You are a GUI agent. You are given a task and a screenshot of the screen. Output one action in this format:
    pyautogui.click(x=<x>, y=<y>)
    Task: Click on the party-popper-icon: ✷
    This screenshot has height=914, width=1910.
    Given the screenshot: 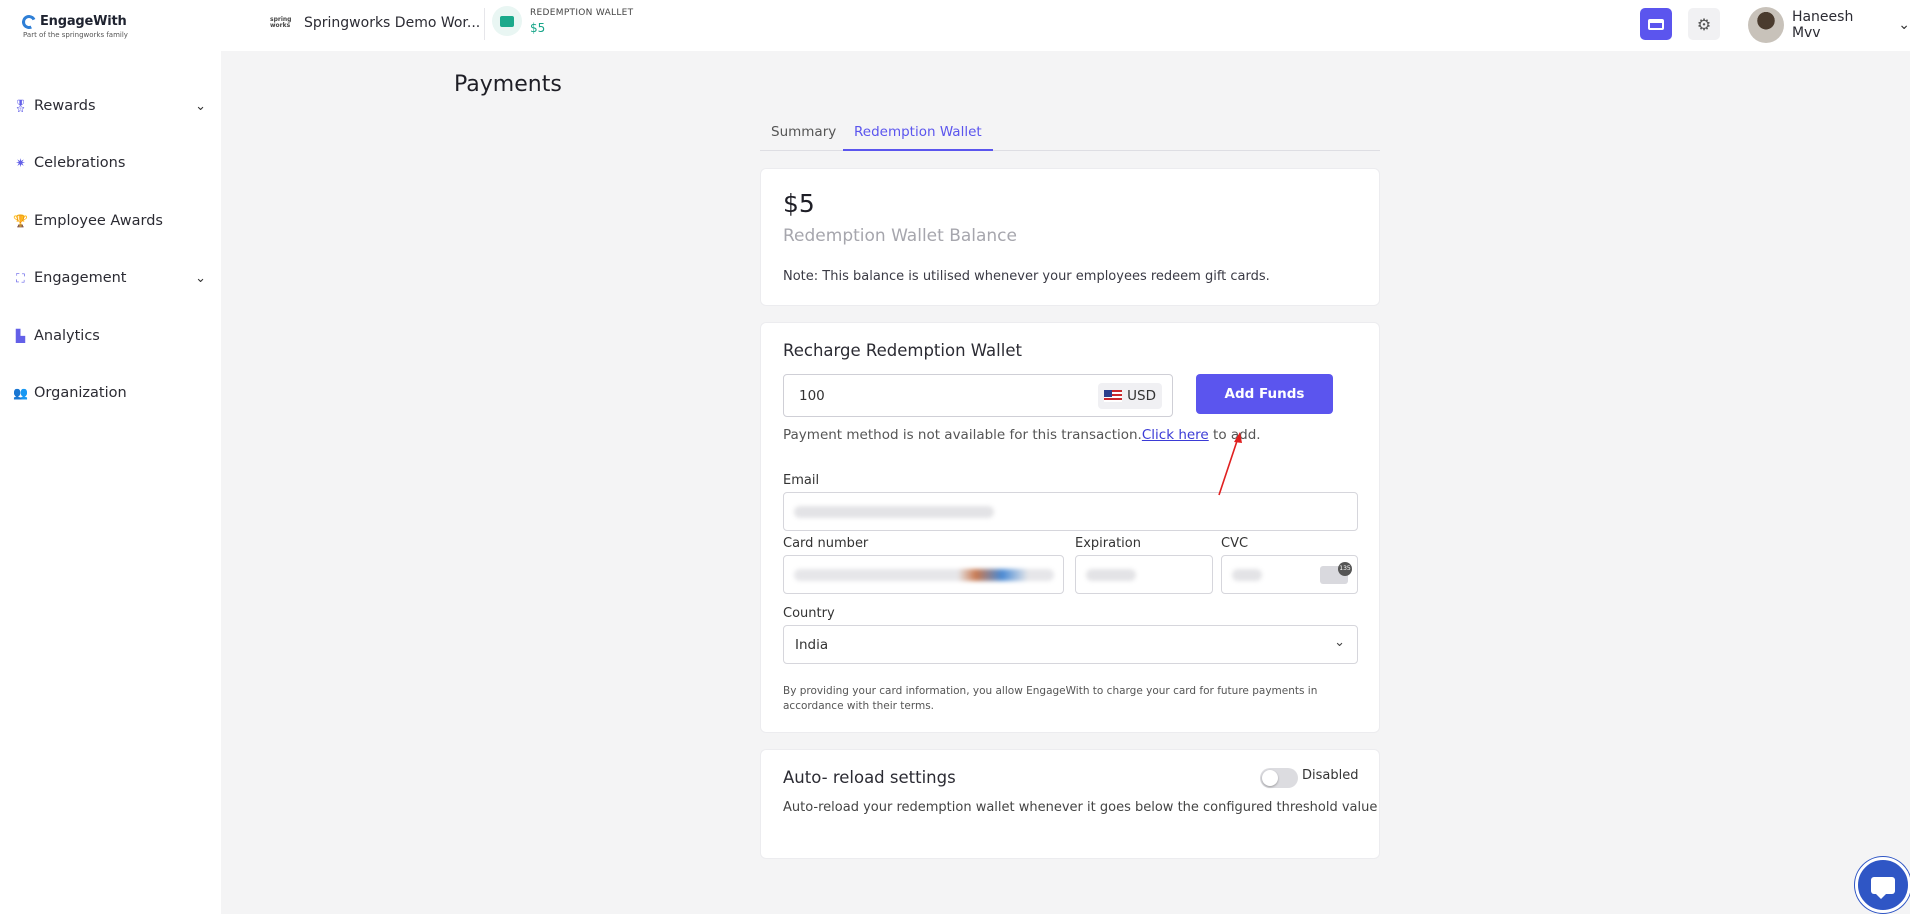 What is the action you would take?
    pyautogui.click(x=20, y=163)
    